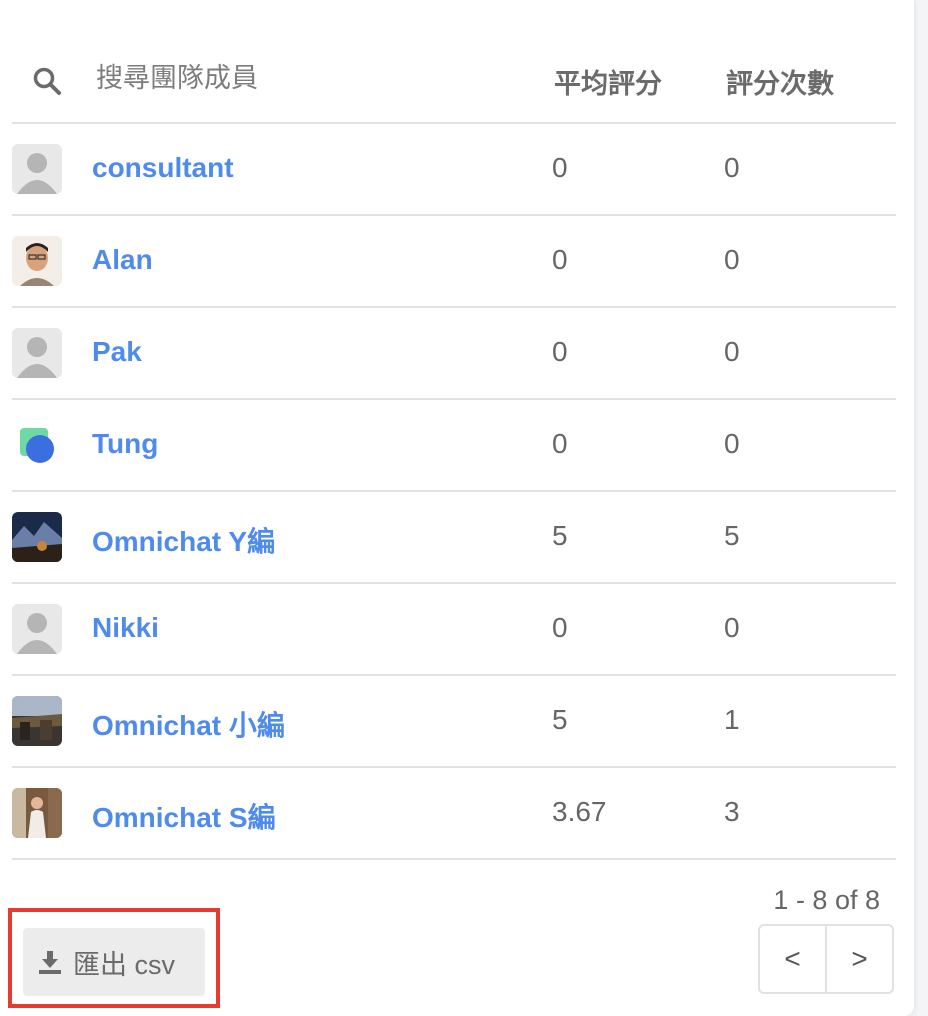  What do you see at coordinates (454, 538) in the screenshot?
I see `table-row: Omnichat Y編 5 5` at bounding box center [454, 538].